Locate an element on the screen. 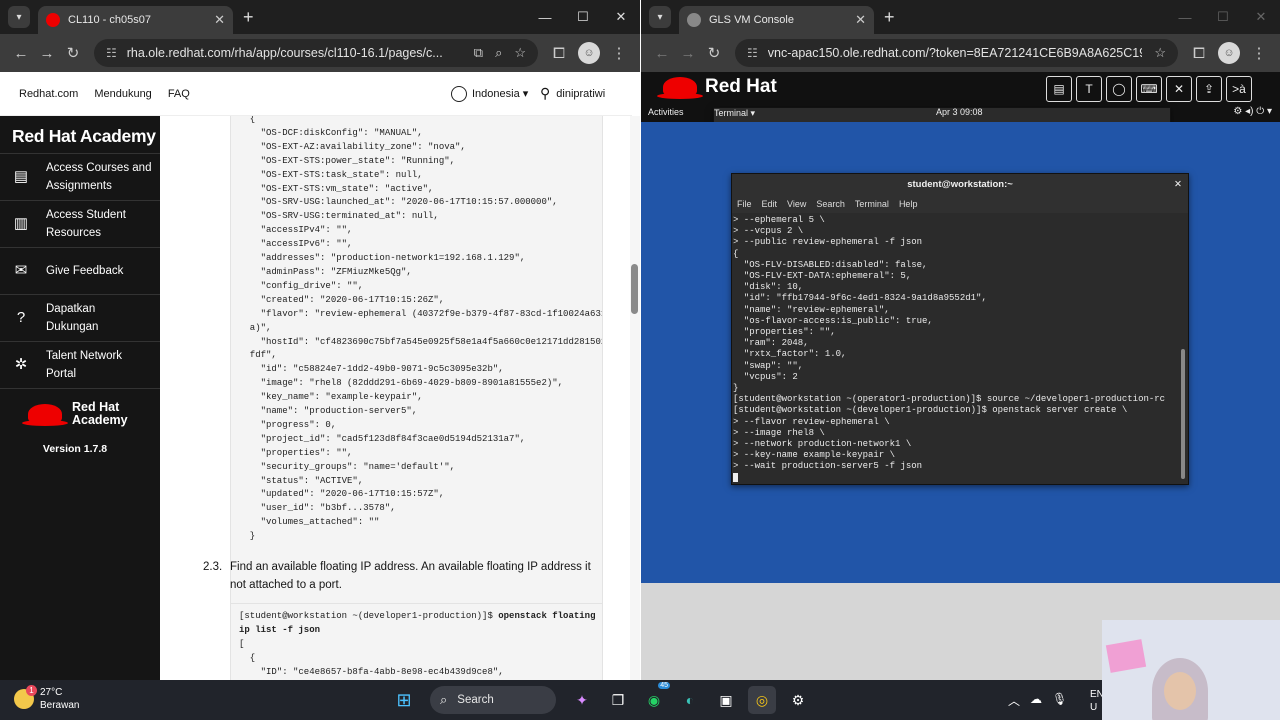 The width and height of the screenshot is (1280, 720). store-icon: ▣ is located at coordinates (726, 700).